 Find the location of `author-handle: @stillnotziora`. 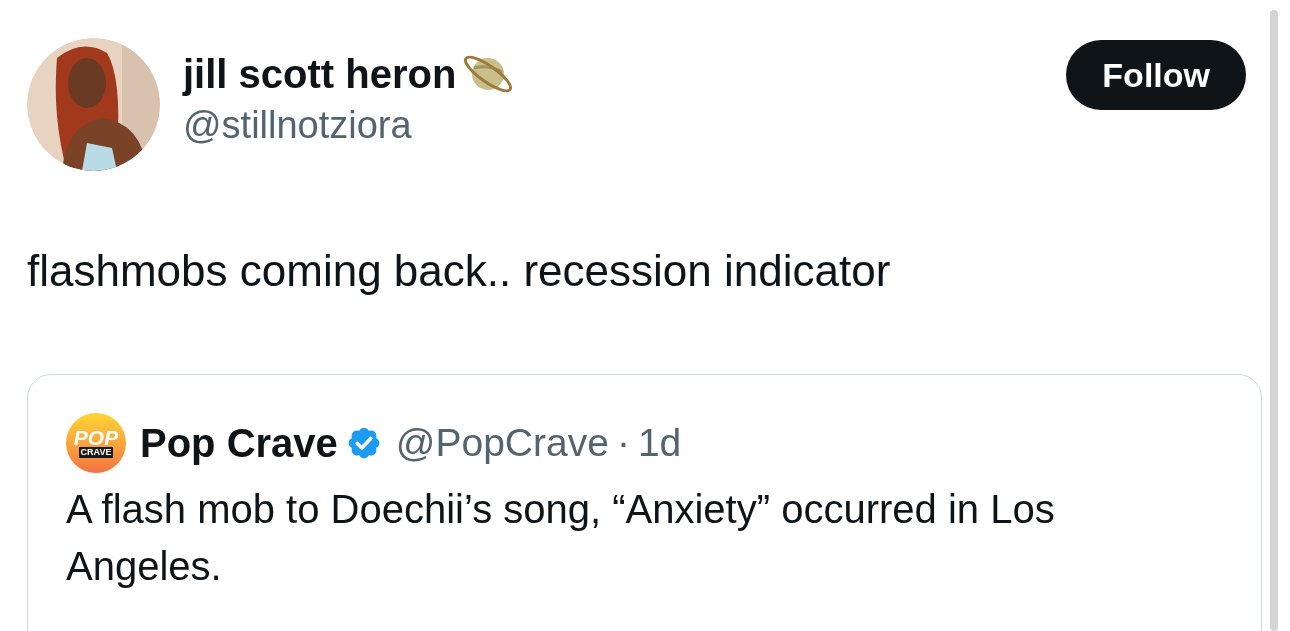

author-handle: @stillnotziora is located at coordinates (350, 125).